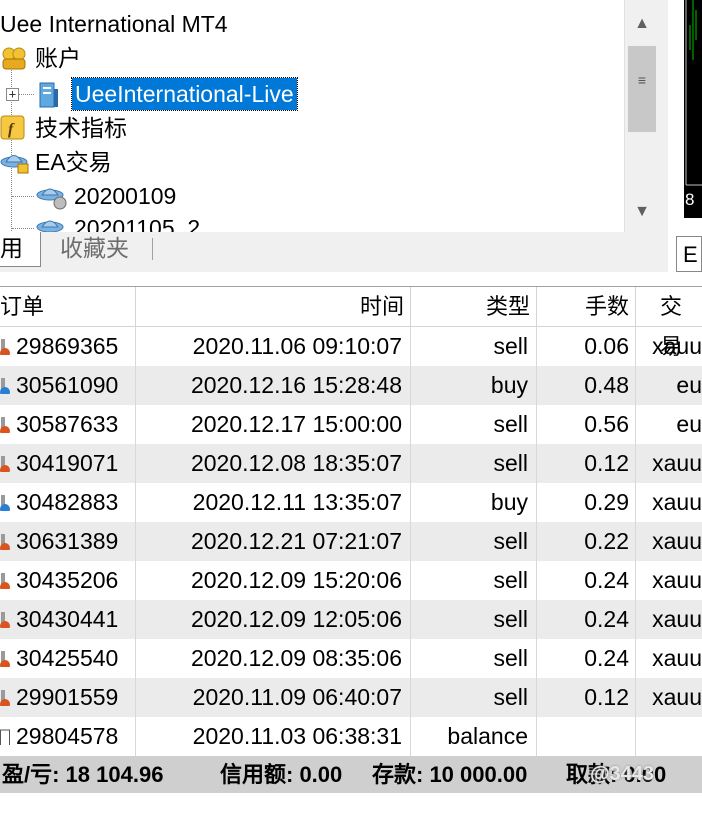  I want to click on time-cell-text: 2020.12.16 15:28:48, so click(296, 385).